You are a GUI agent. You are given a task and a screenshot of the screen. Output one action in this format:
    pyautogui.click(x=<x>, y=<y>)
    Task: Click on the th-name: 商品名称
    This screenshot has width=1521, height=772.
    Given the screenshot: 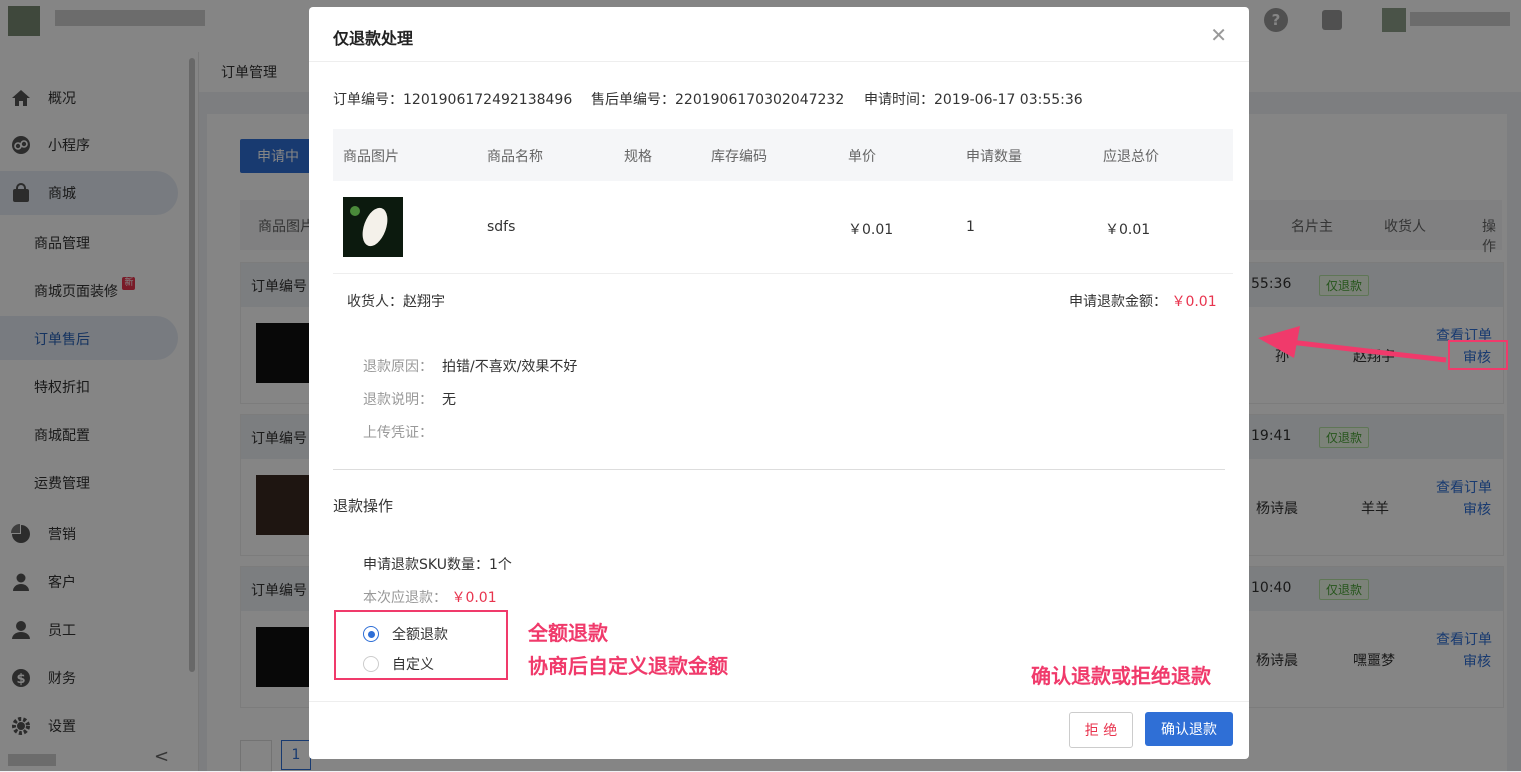 What is the action you would take?
    pyautogui.click(x=515, y=157)
    